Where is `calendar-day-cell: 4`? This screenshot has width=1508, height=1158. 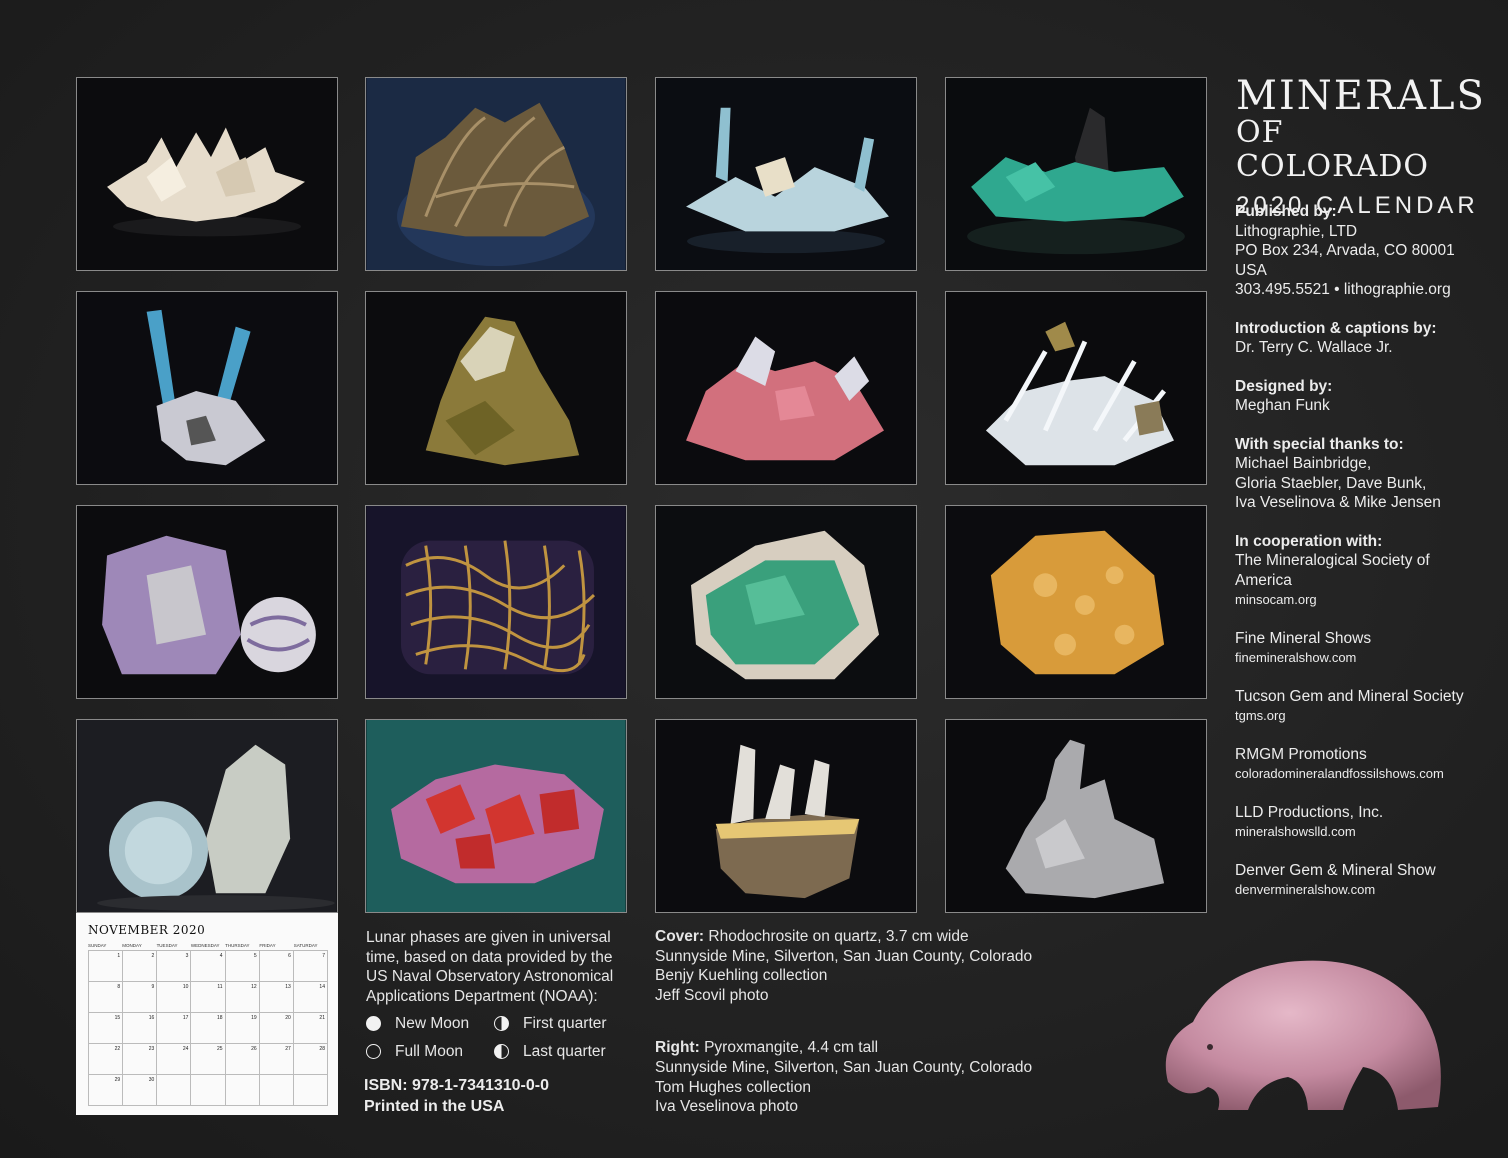
calendar-day-cell: 4 is located at coordinates (208, 966).